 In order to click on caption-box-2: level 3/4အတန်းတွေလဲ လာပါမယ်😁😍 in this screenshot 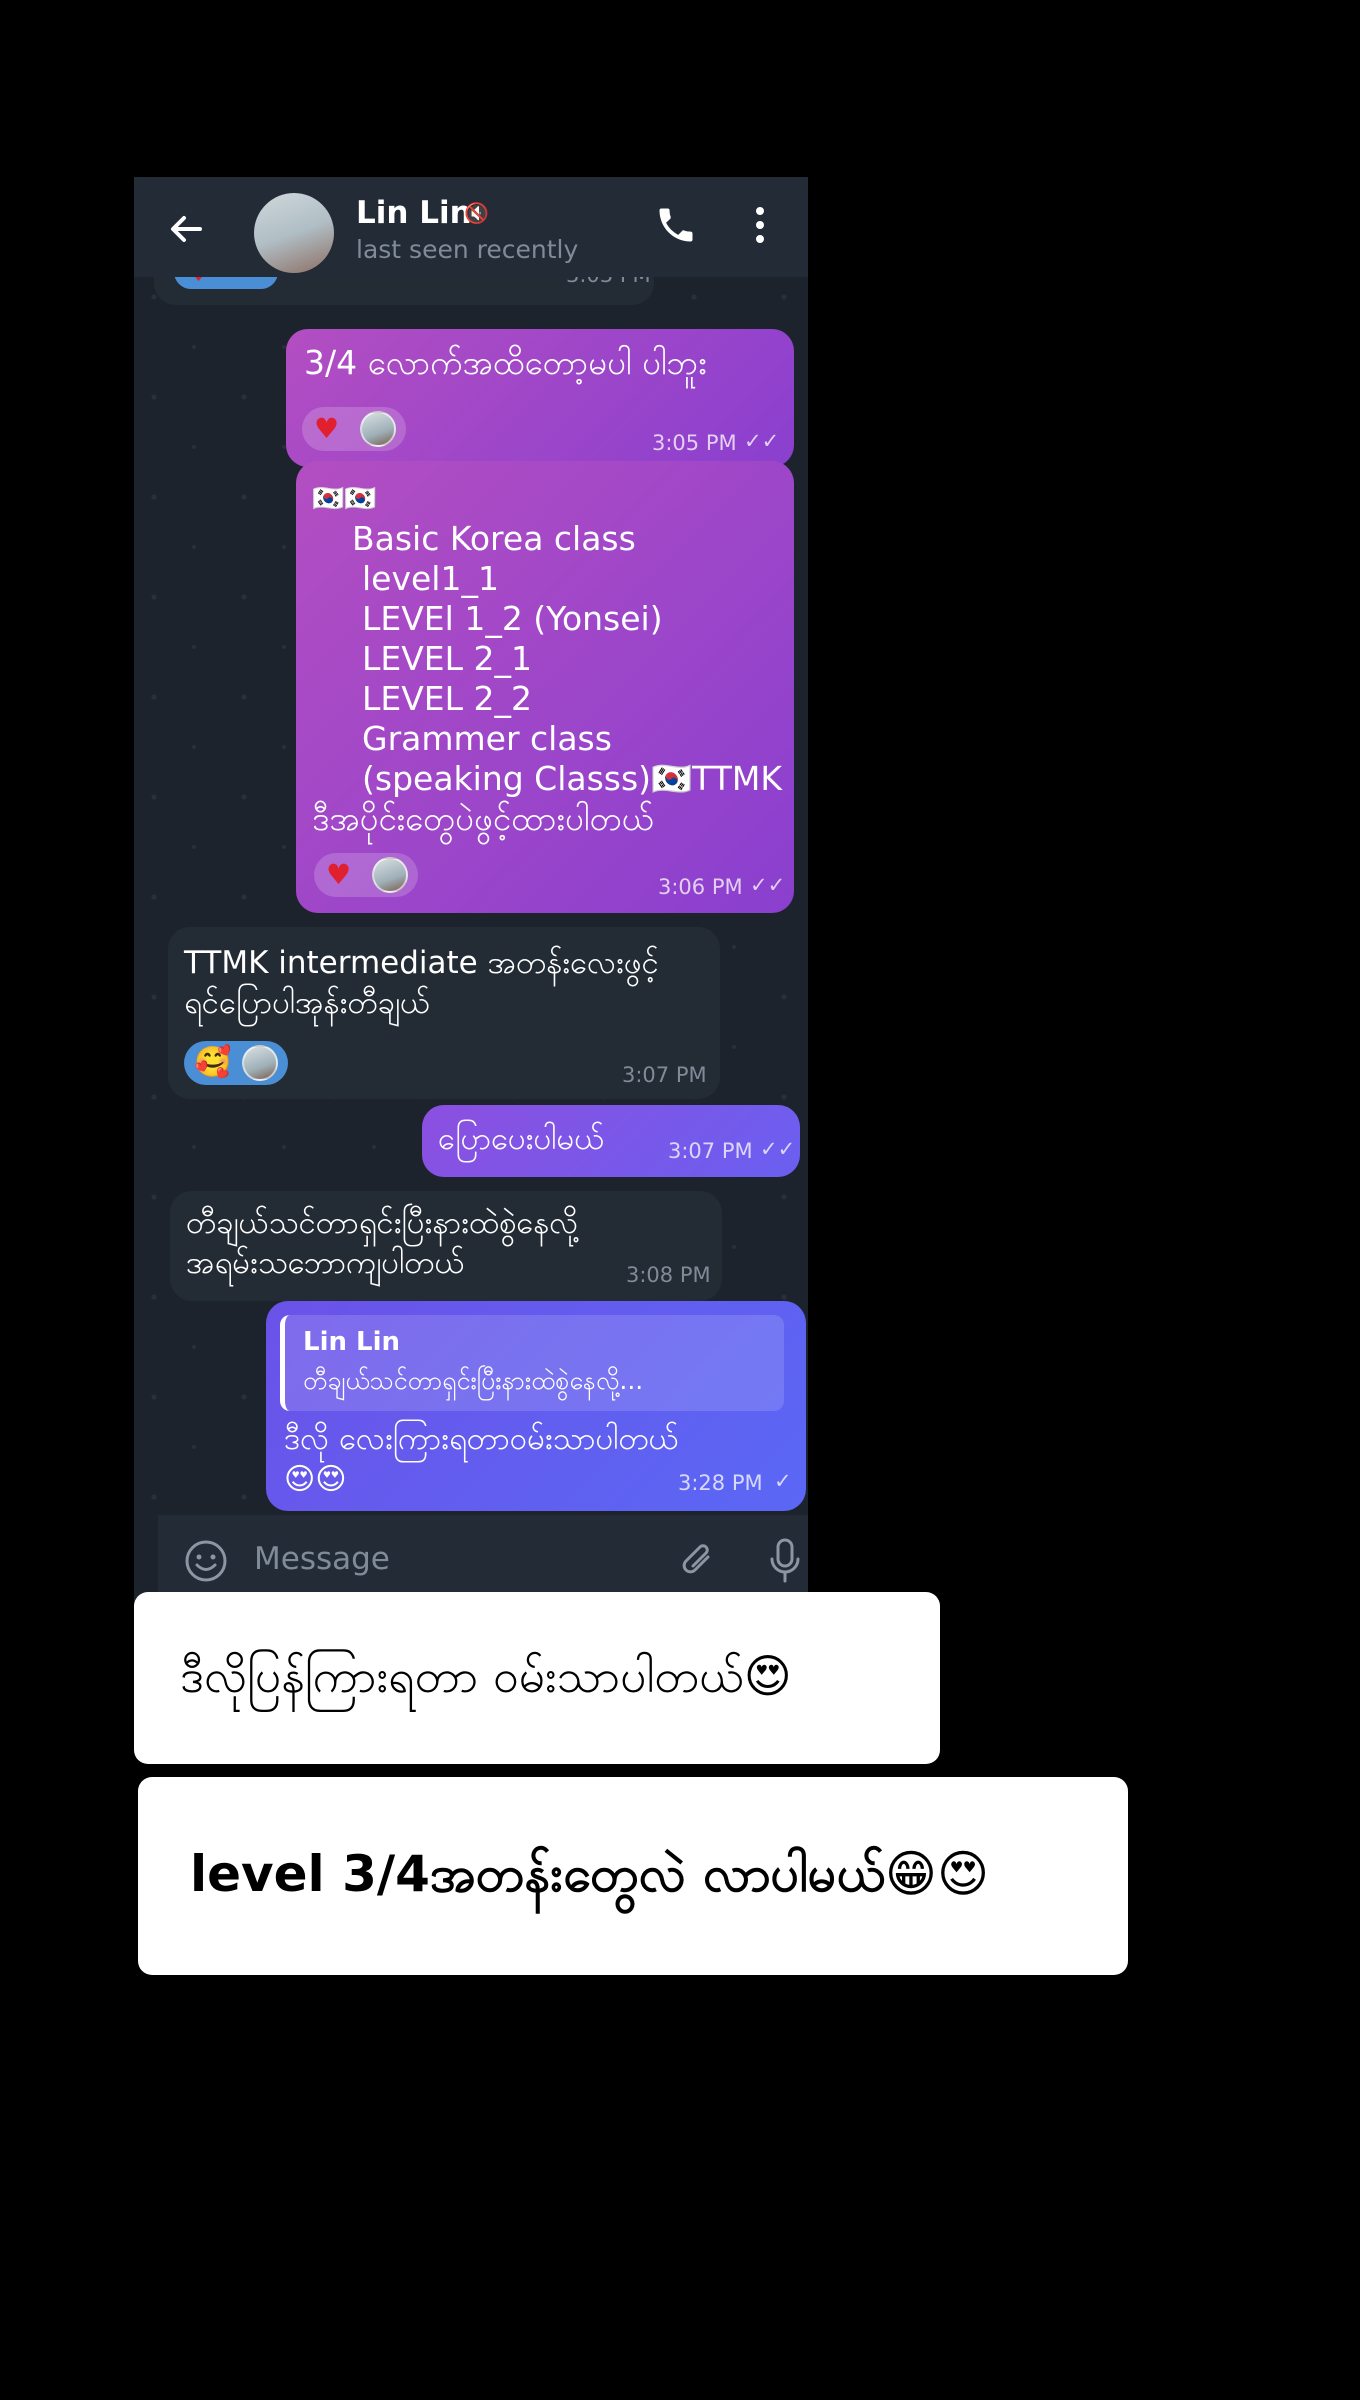, I will do `click(633, 1876)`.